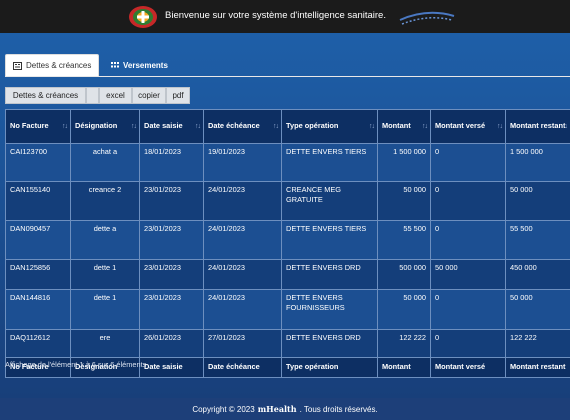 The width and height of the screenshot is (570, 420). What do you see at coordinates (287, 76) in the screenshot?
I see `tab-divider` at bounding box center [287, 76].